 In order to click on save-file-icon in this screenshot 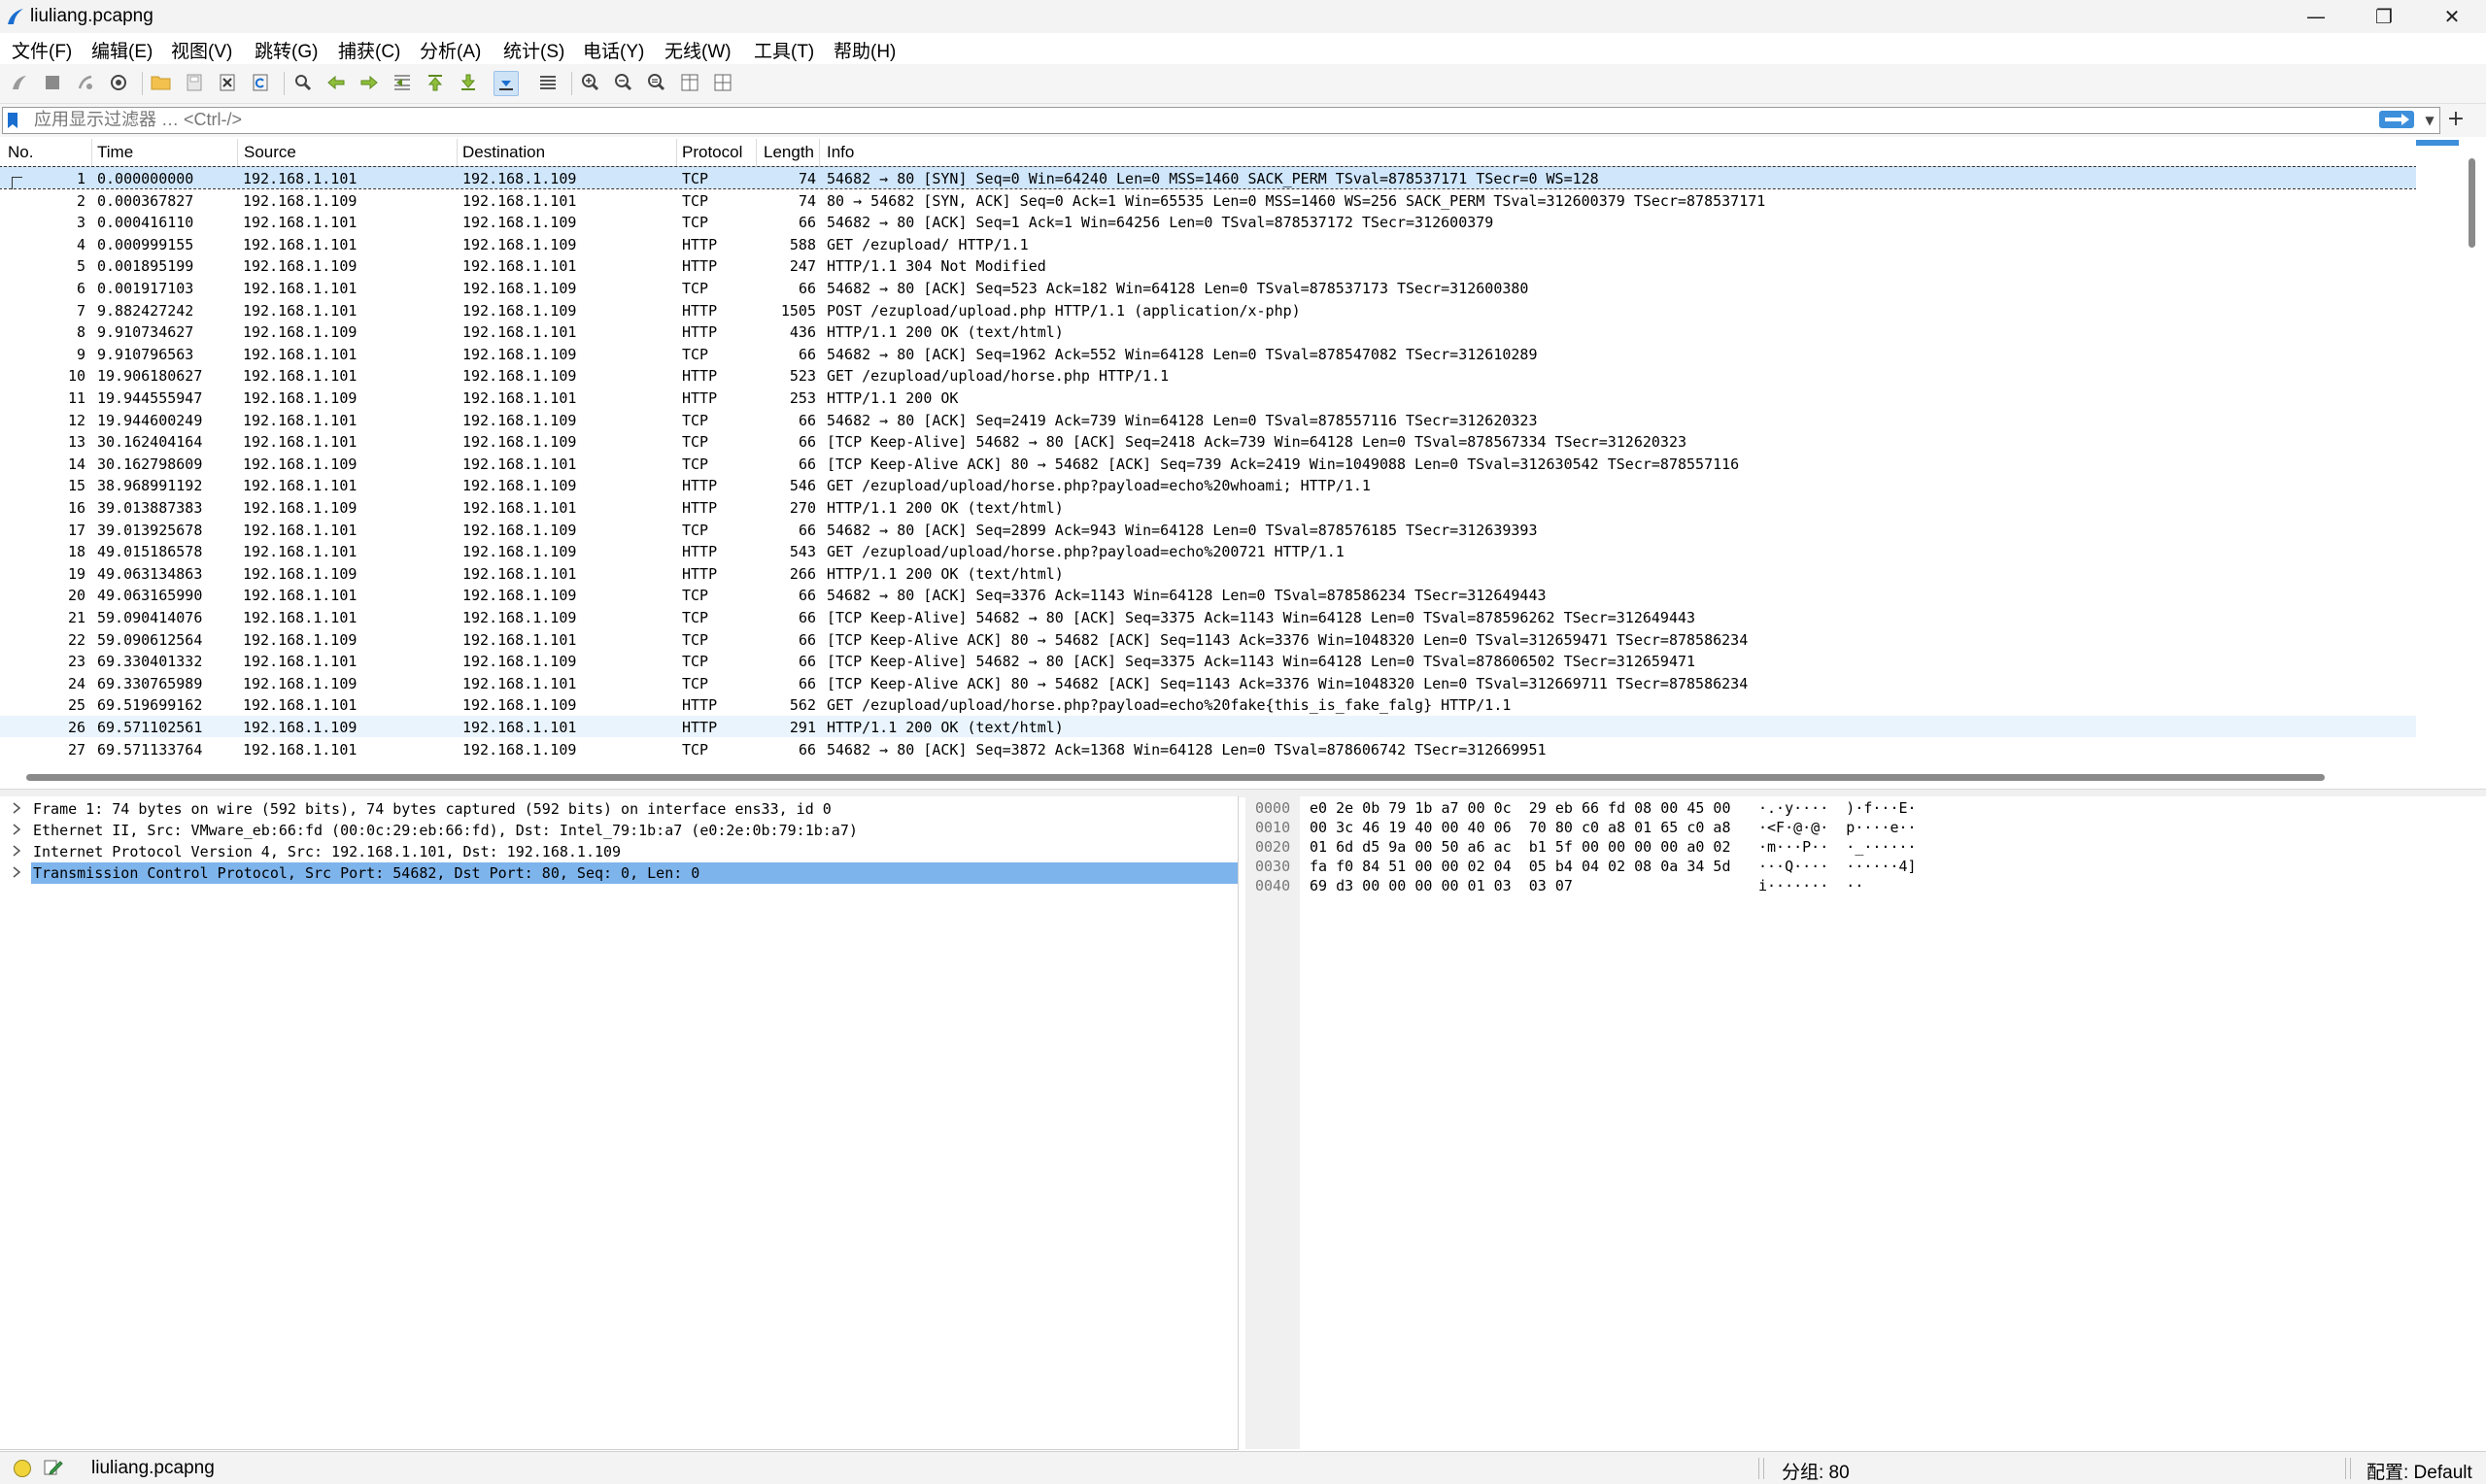, I will do `click(194, 82)`.